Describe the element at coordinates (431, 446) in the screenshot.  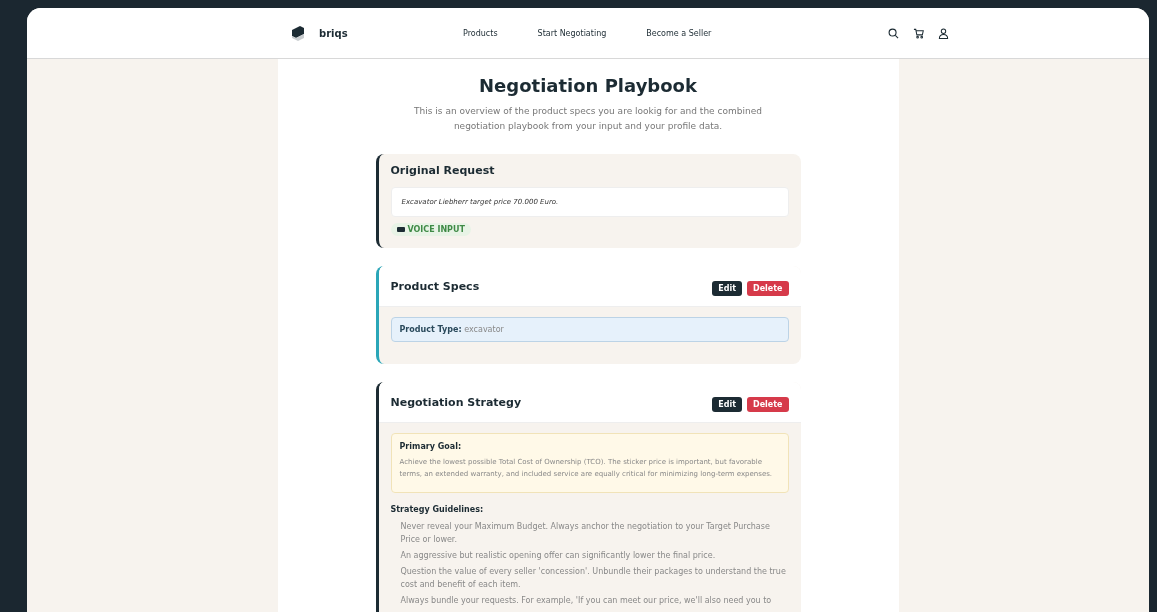
I see `goal-title: Primary Goal:` at that location.